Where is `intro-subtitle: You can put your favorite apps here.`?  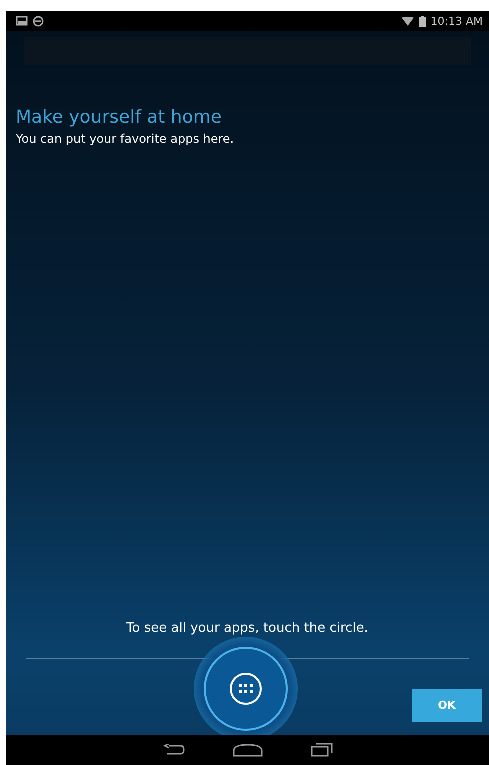 intro-subtitle: You can put your favorite apps here. is located at coordinates (126, 139).